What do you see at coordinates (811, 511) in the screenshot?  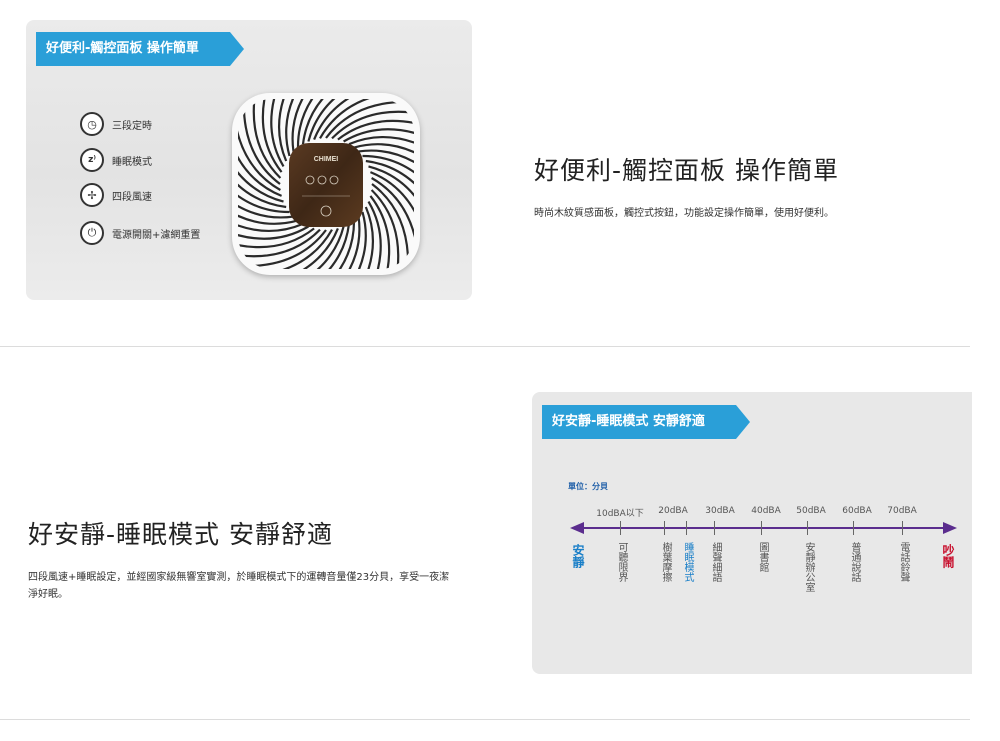 I see `decibel-label: 50dBA` at bounding box center [811, 511].